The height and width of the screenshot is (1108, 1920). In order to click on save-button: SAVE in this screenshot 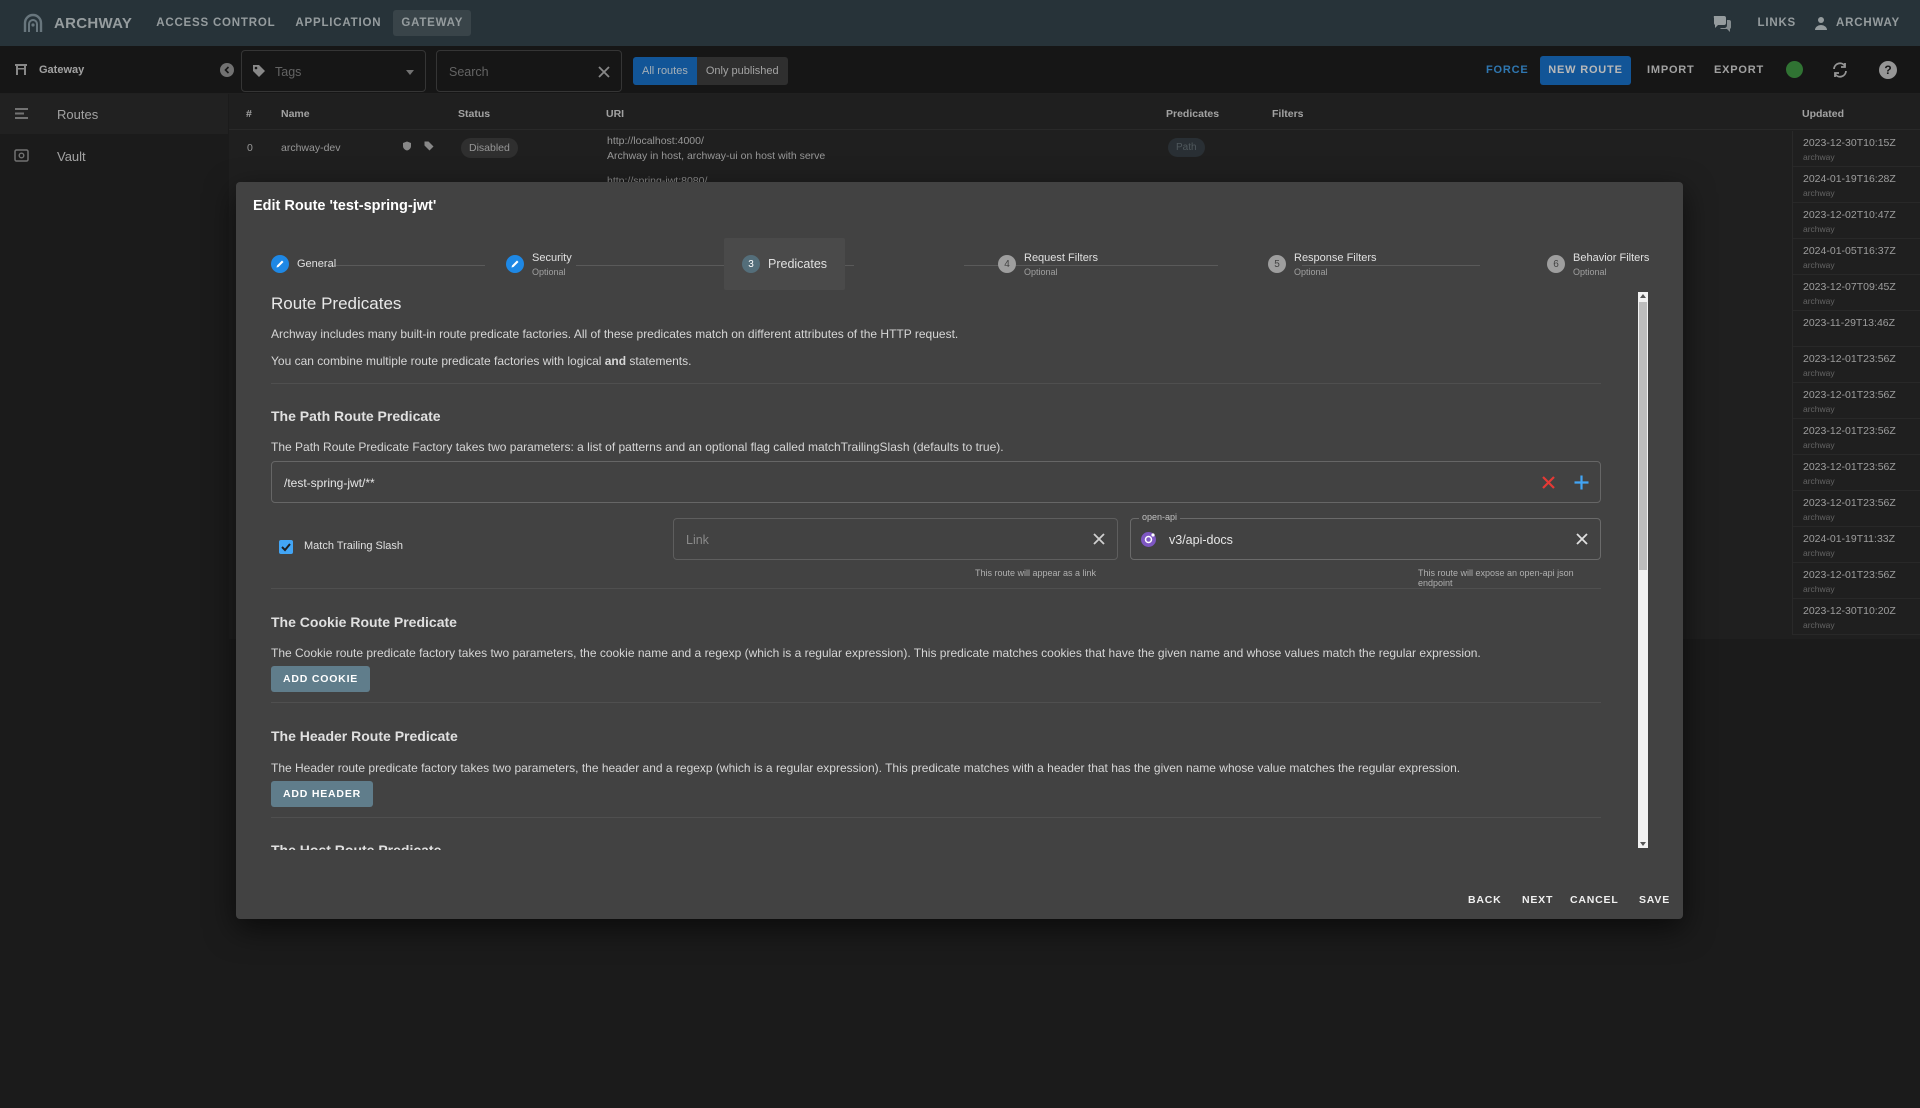, I will do `click(1654, 900)`.